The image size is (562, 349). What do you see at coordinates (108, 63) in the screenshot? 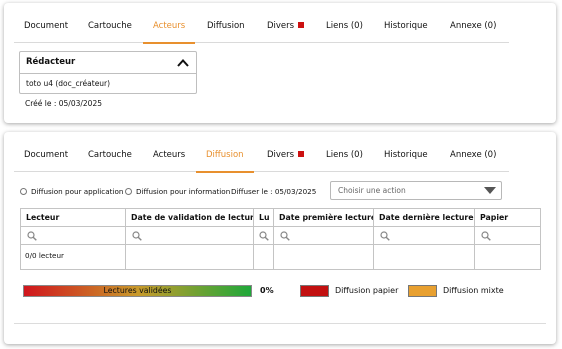
I see `redacteur-header: Rédacteur` at bounding box center [108, 63].